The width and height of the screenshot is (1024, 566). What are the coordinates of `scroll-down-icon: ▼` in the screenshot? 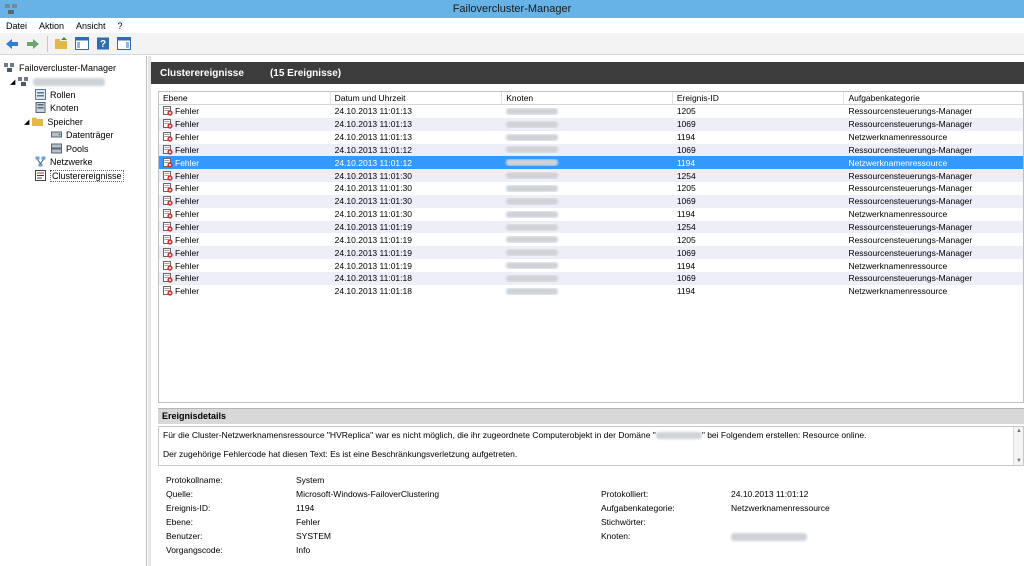 It's located at (1019, 461).